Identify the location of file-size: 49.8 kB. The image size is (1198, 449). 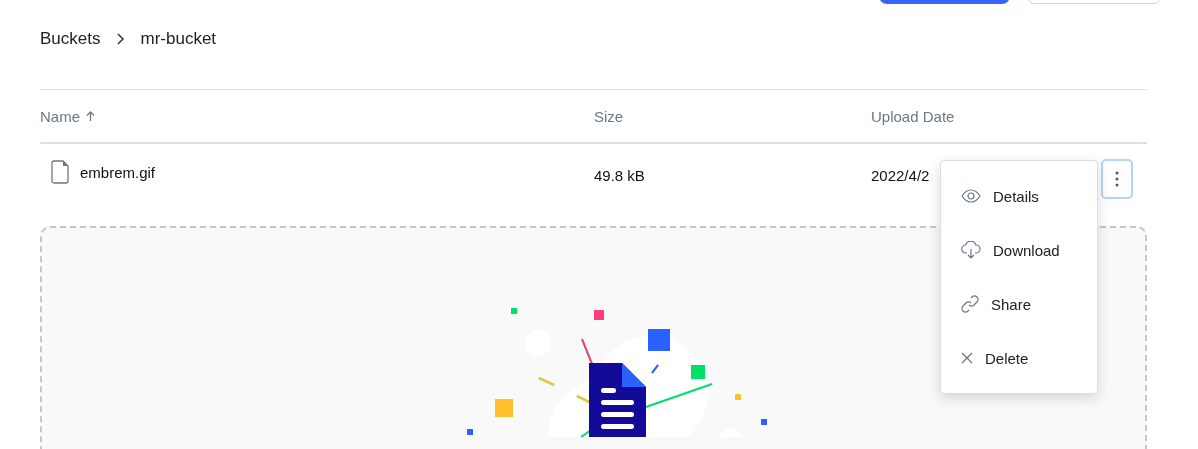
(619, 175).